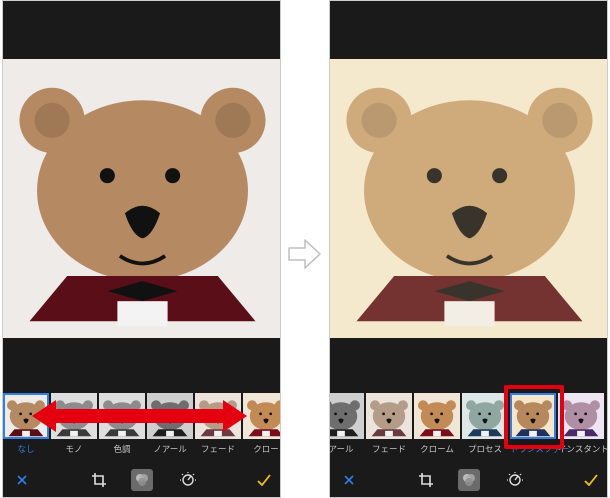 This screenshot has width=610, height=498. I want to click on scroll-direction-arrow, so click(139, 416).